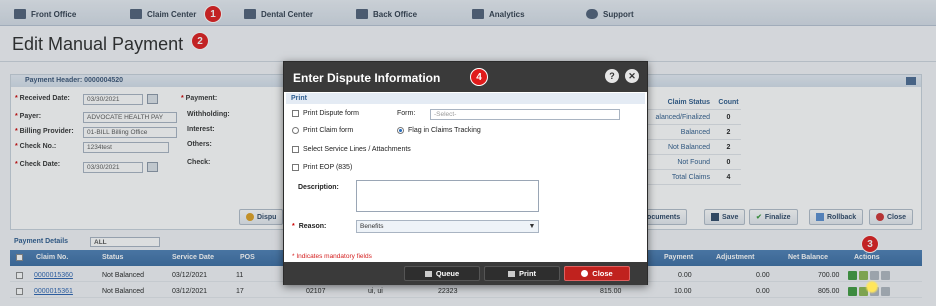 The width and height of the screenshot is (936, 306). Describe the element at coordinates (406, 113) in the screenshot. I see `form-label: Form:` at that location.